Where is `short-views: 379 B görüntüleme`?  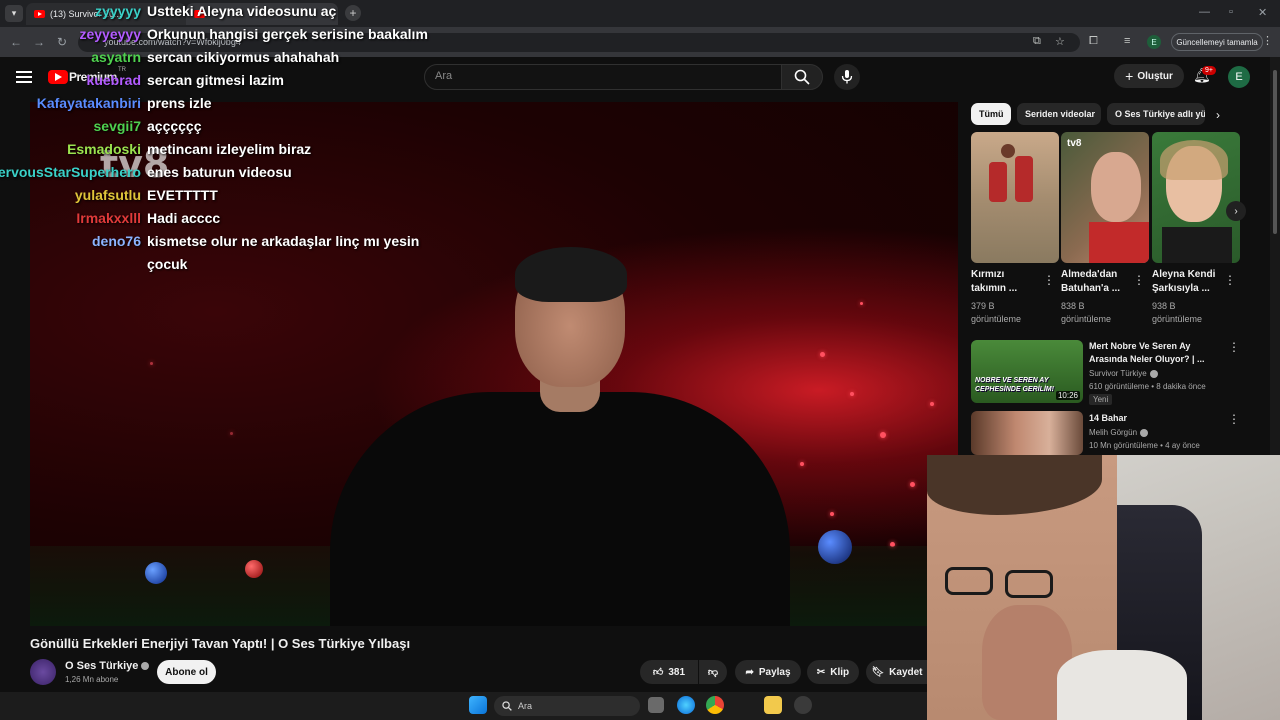
short-views: 379 B görüntüleme is located at coordinates (996, 312).